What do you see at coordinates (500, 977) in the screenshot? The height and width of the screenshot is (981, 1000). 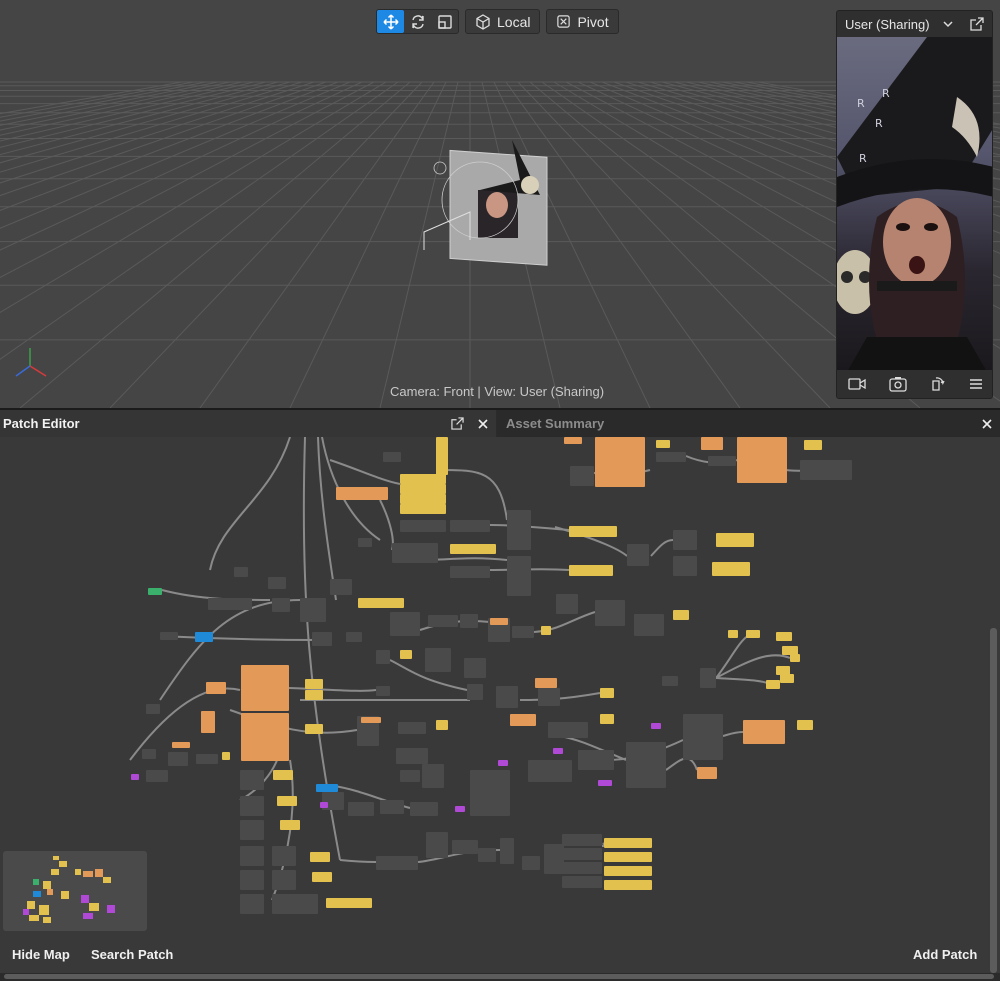 I see `horizontal-scrollbar` at bounding box center [500, 977].